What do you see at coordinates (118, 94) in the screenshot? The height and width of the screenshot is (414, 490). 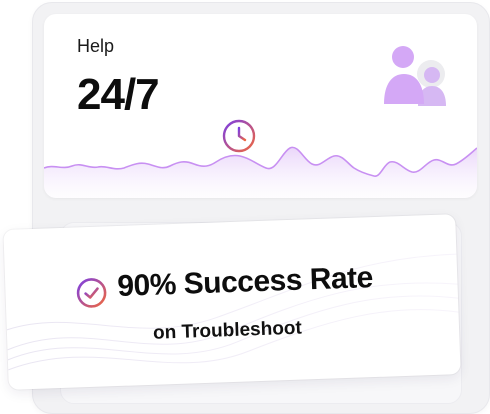 I see `help-hours-value: 24/7` at bounding box center [118, 94].